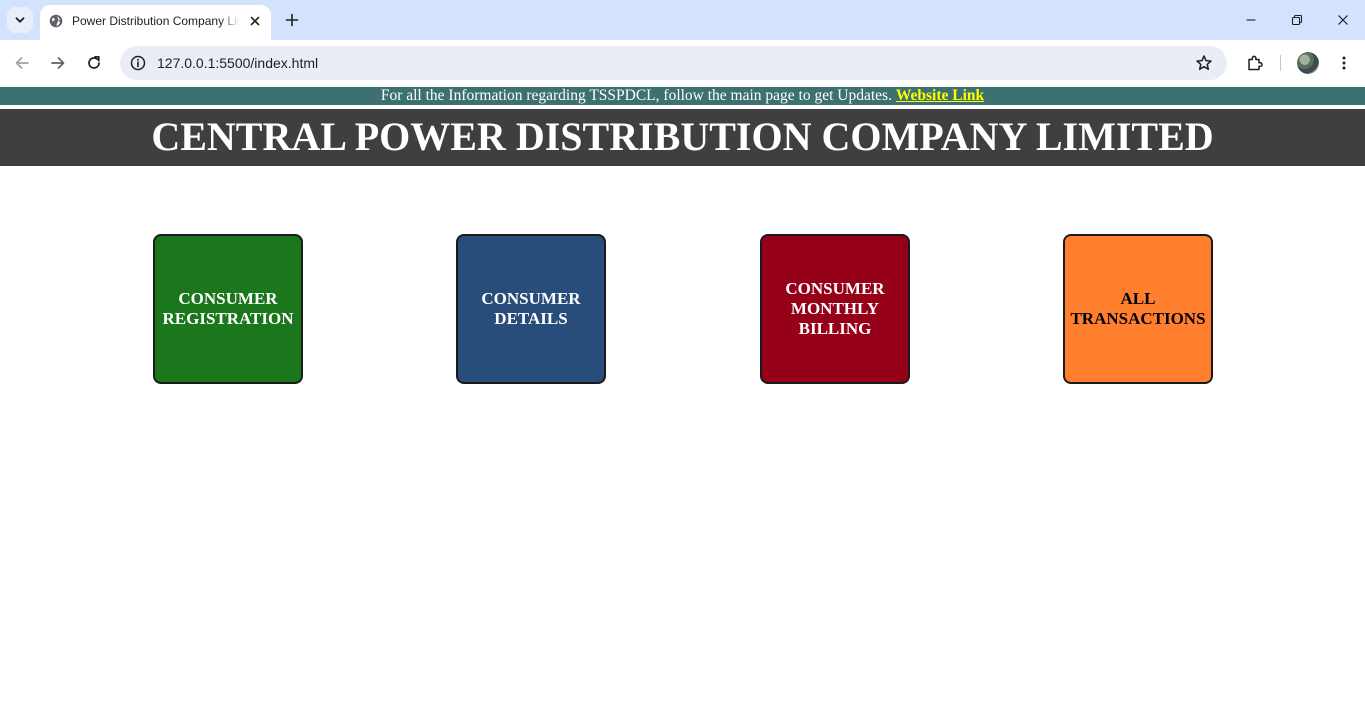 Image resolution: width=1365 pixels, height=717 pixels. Describe the element at coordinates (1308, 63) in the screenshot. I see `profile-avatar` at that location.